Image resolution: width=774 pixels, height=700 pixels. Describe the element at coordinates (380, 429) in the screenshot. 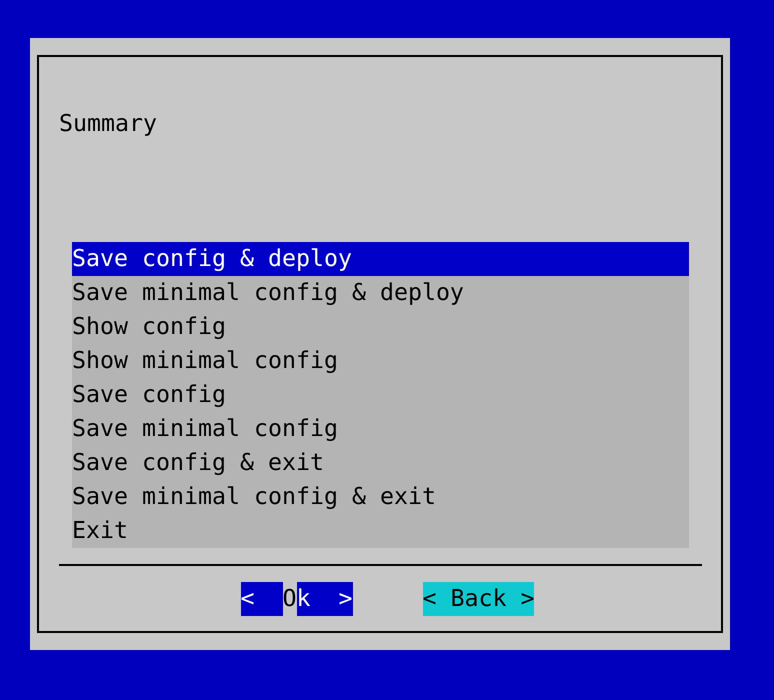

I see `menu-item: Save minimal config` at that location.